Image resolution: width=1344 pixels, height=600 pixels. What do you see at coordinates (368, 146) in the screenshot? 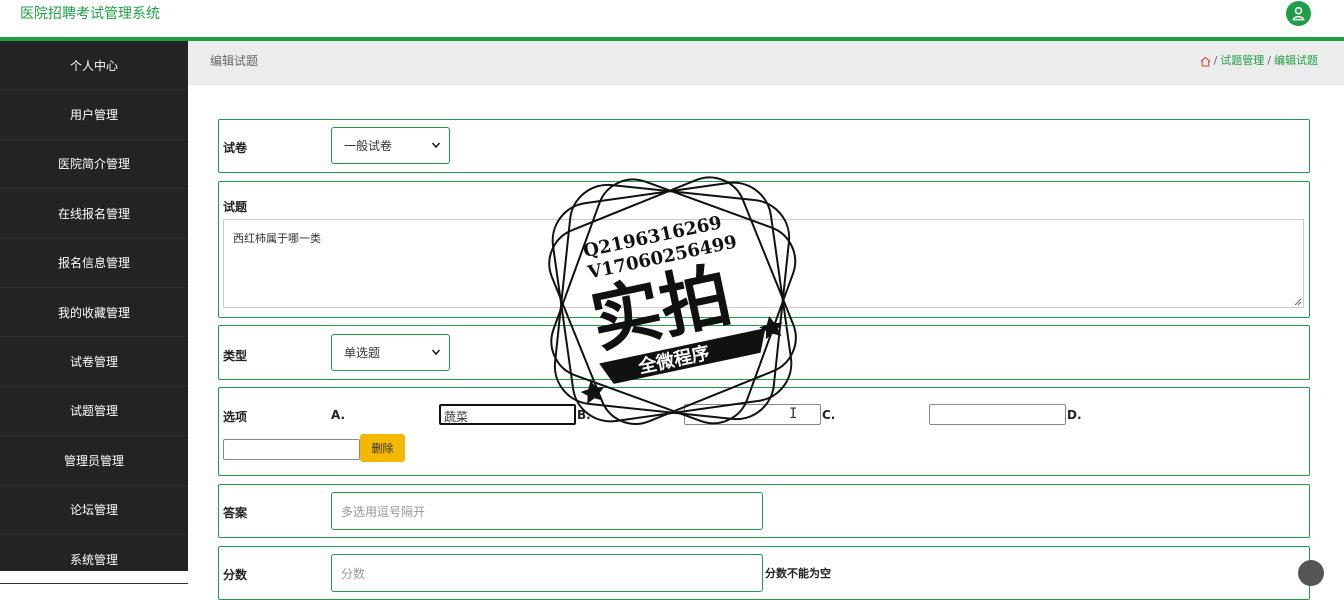
I see `paper-select-value: 一般试卷` at bounding box center [368, 146].